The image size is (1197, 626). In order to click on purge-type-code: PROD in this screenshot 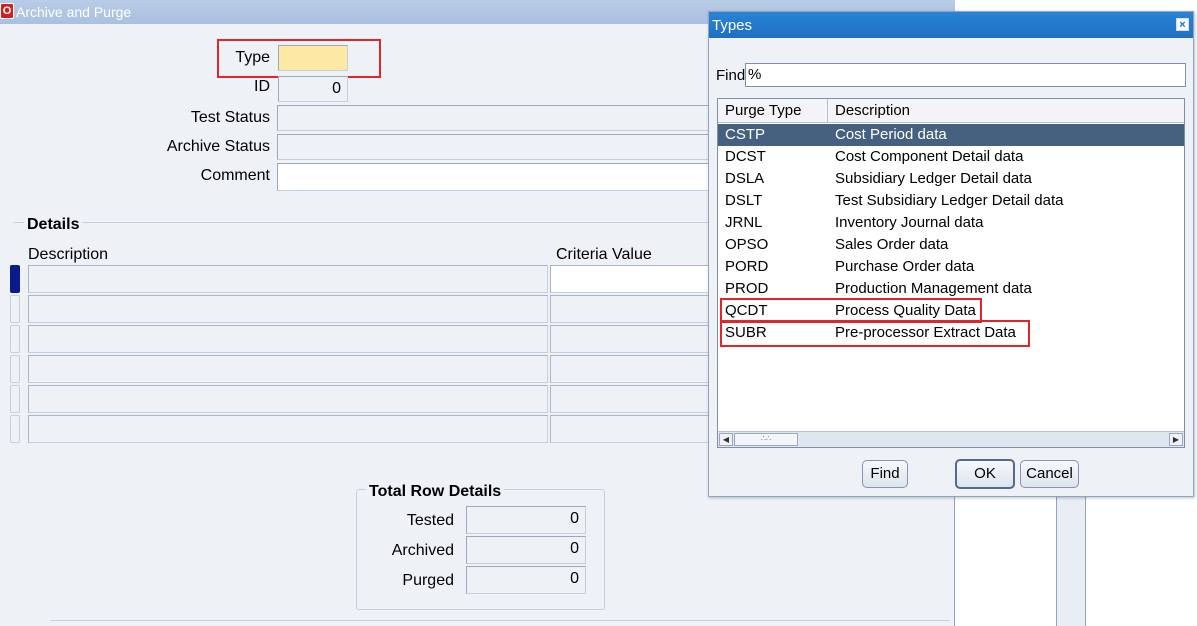, I will do `click(747, 288)`.